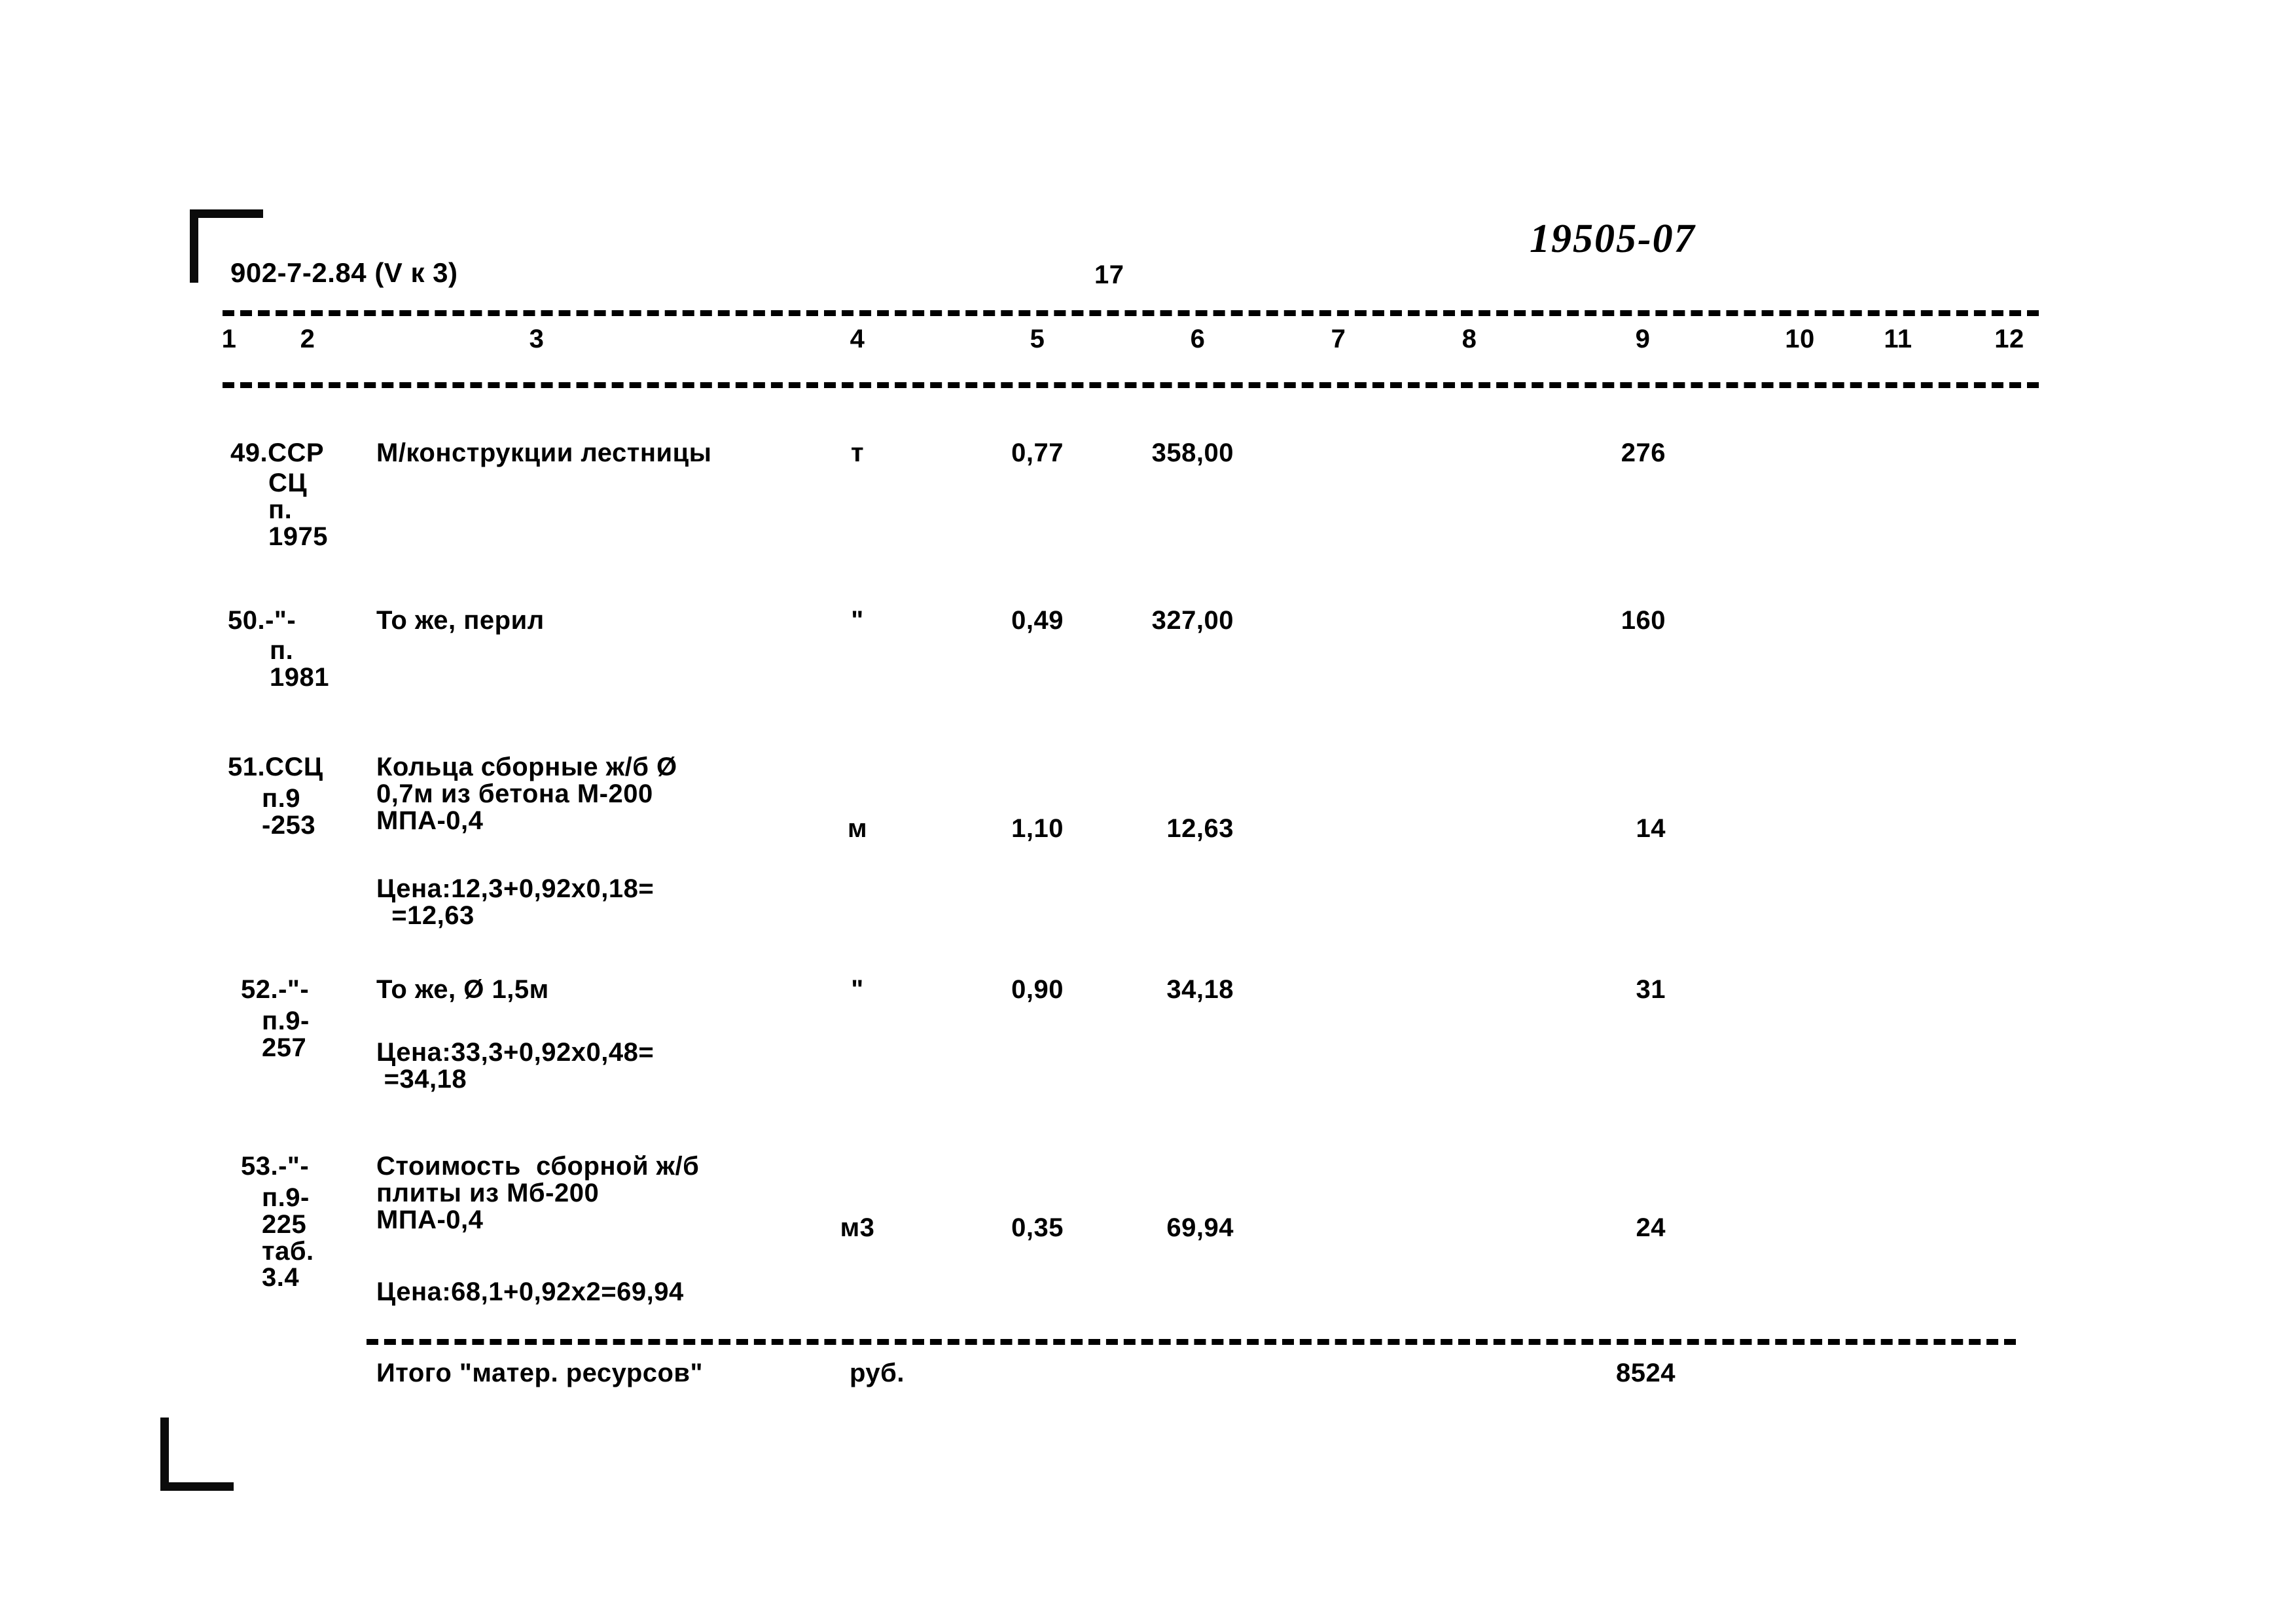 The height and width of the screenshot is (1623, 2296). Describe the element at coordinates (544, 452) in the screenshot. I see `row-description: М/конструкции лестницы` at that location.